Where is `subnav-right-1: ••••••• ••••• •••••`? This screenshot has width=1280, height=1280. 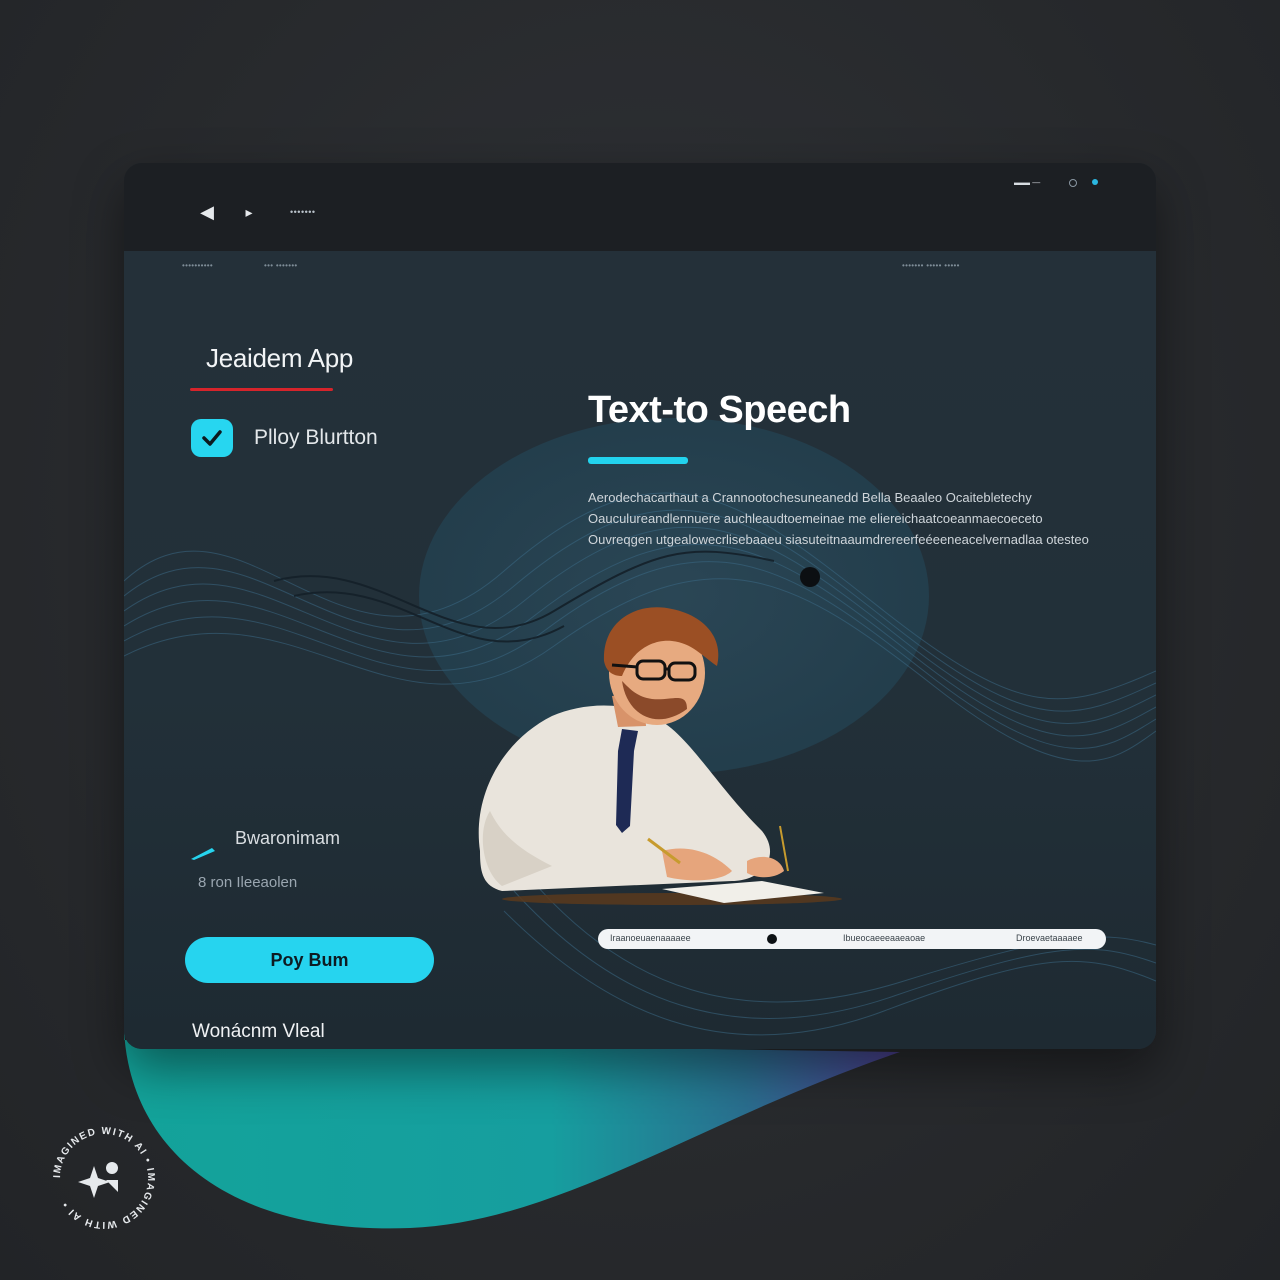 subnav-right-1: ••••••• ••••• ••••• is located at coordinates (931, 265).